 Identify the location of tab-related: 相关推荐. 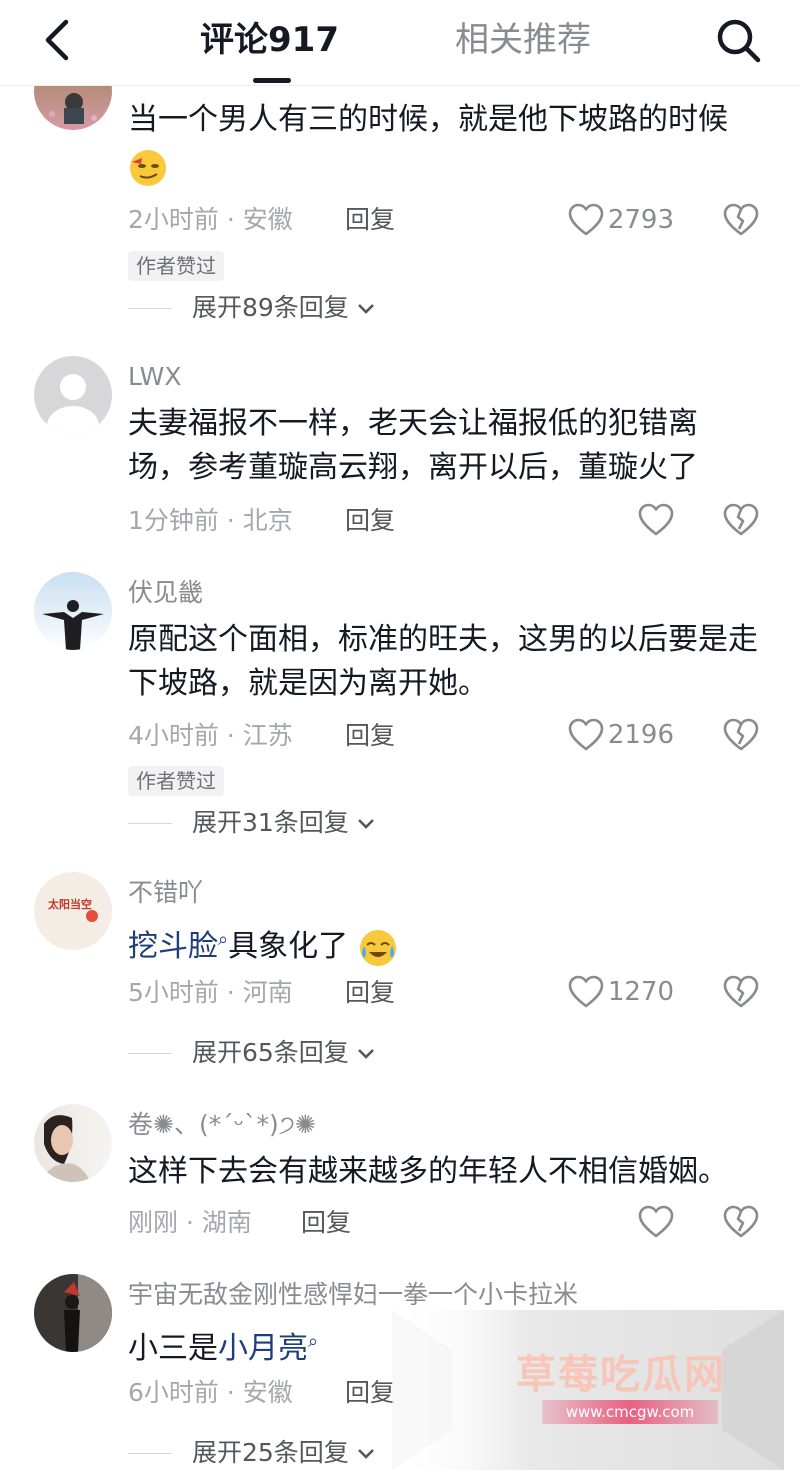
(523, 40).